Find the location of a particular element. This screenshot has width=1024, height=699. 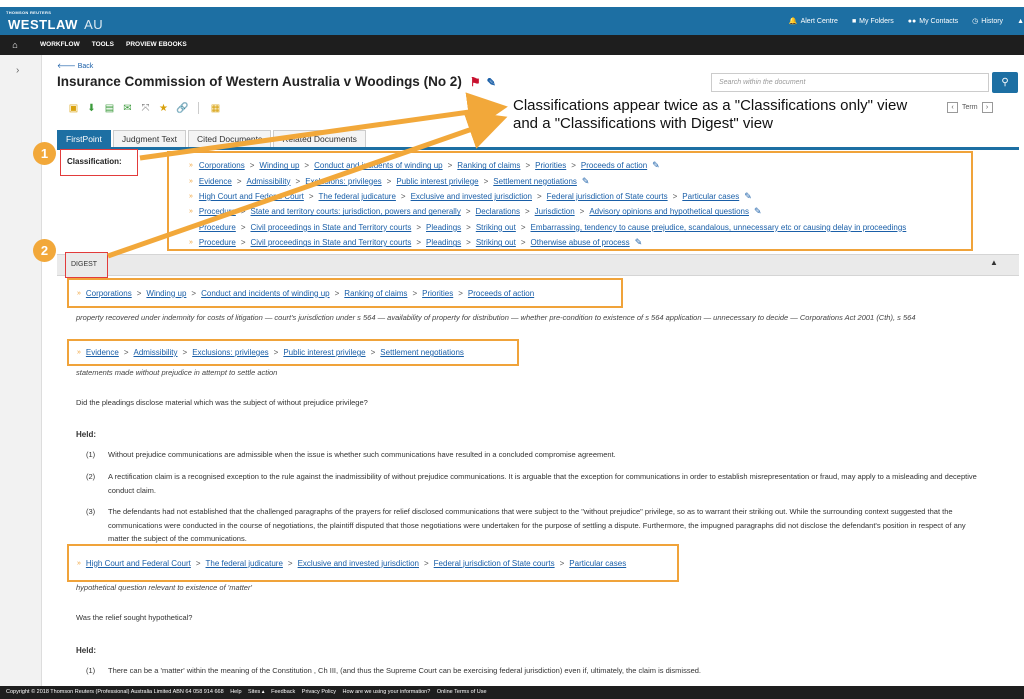

download-icon: ⬇ is located at coordinates (91, 108).